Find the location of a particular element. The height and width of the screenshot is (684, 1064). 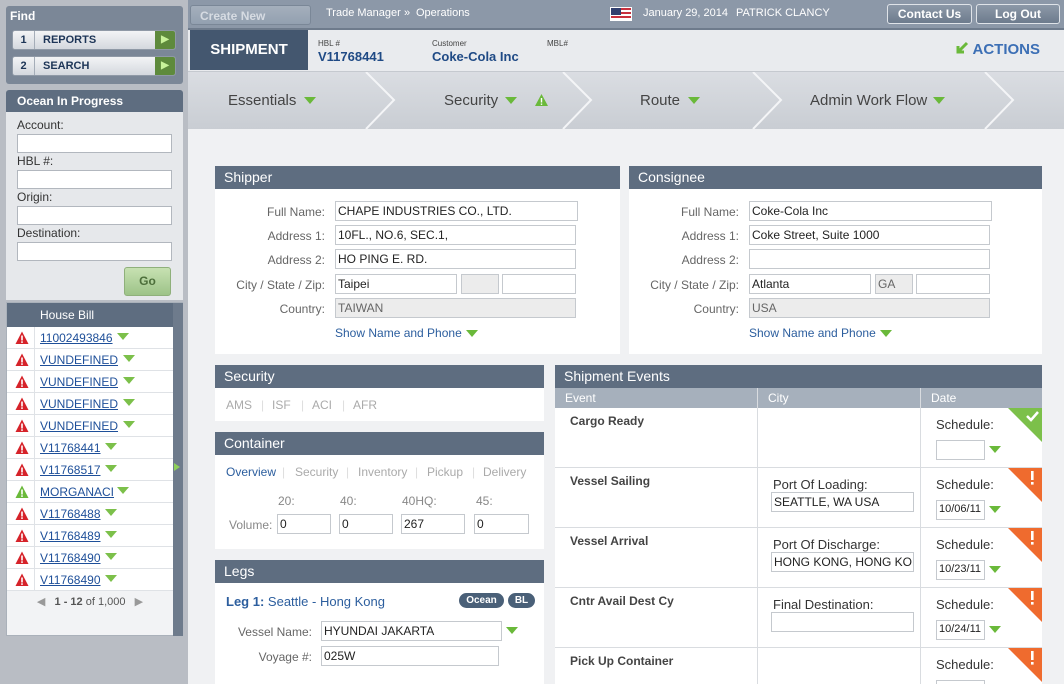

consignee-address2-input is located at coordinates (869, 259).